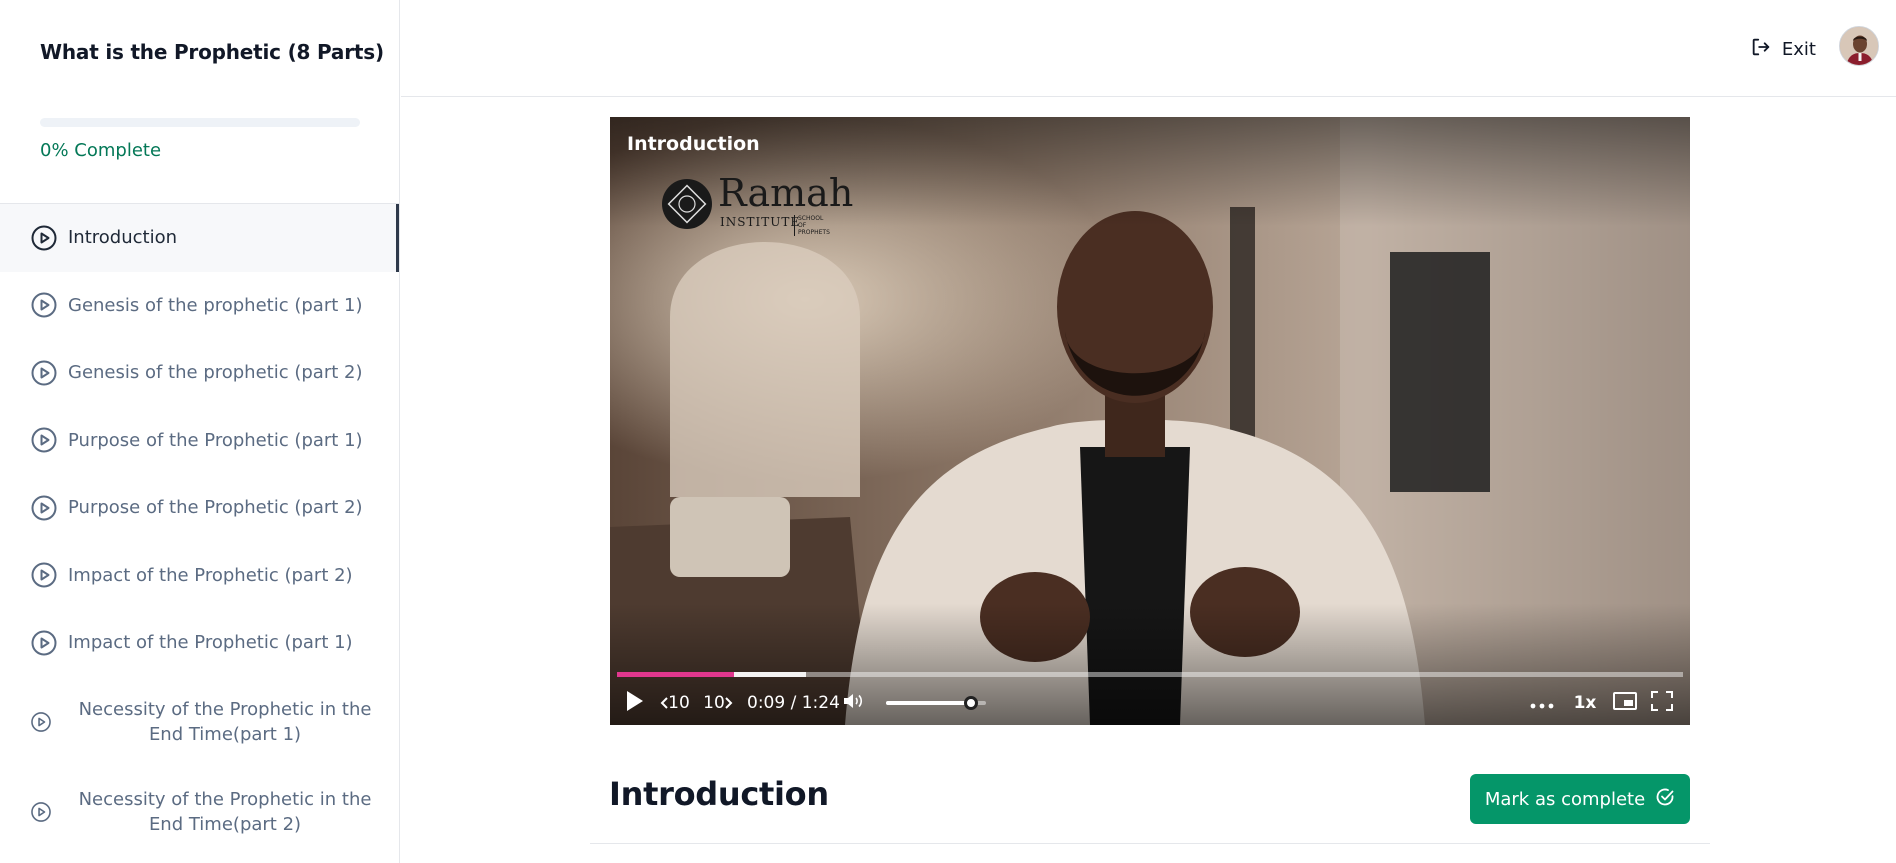 This screenshot has width=1896, height=863. I want to click on mark-as-complete-button: Mark as complete, so click(1580, 799).